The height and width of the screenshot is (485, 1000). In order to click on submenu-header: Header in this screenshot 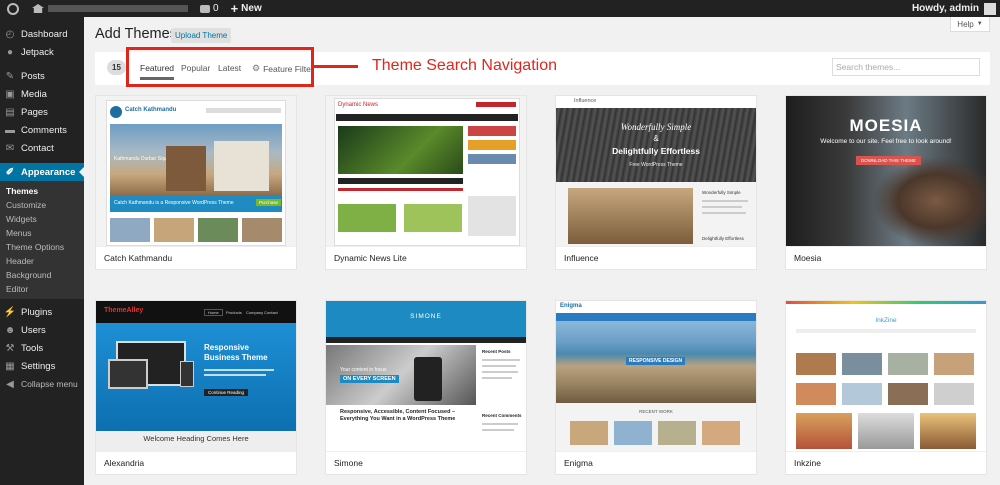, I will do `click(42, 261)`.